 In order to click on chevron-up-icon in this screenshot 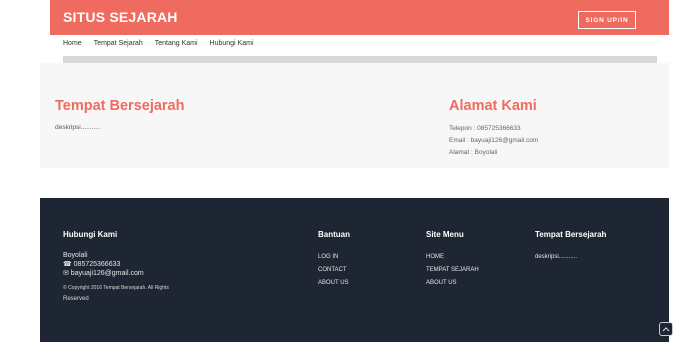, I will do `click(666, 329)`.